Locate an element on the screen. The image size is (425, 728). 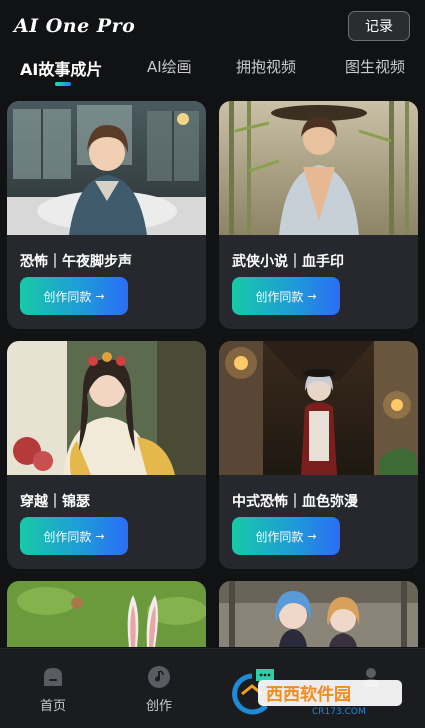
story-card: 恐怖｜午夜脚步声 创作同款 → is located at coordinates (106, 215).